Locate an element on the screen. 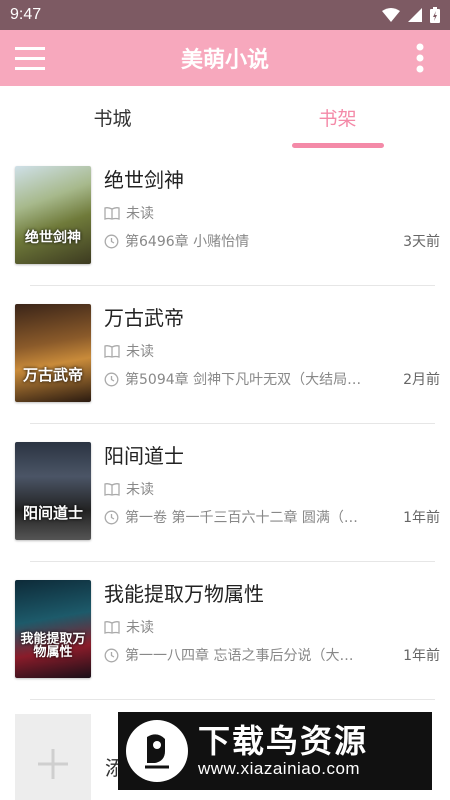 The height and width of the screenshot is (800, 450). add-book-button is located at coordinates (53, 757).